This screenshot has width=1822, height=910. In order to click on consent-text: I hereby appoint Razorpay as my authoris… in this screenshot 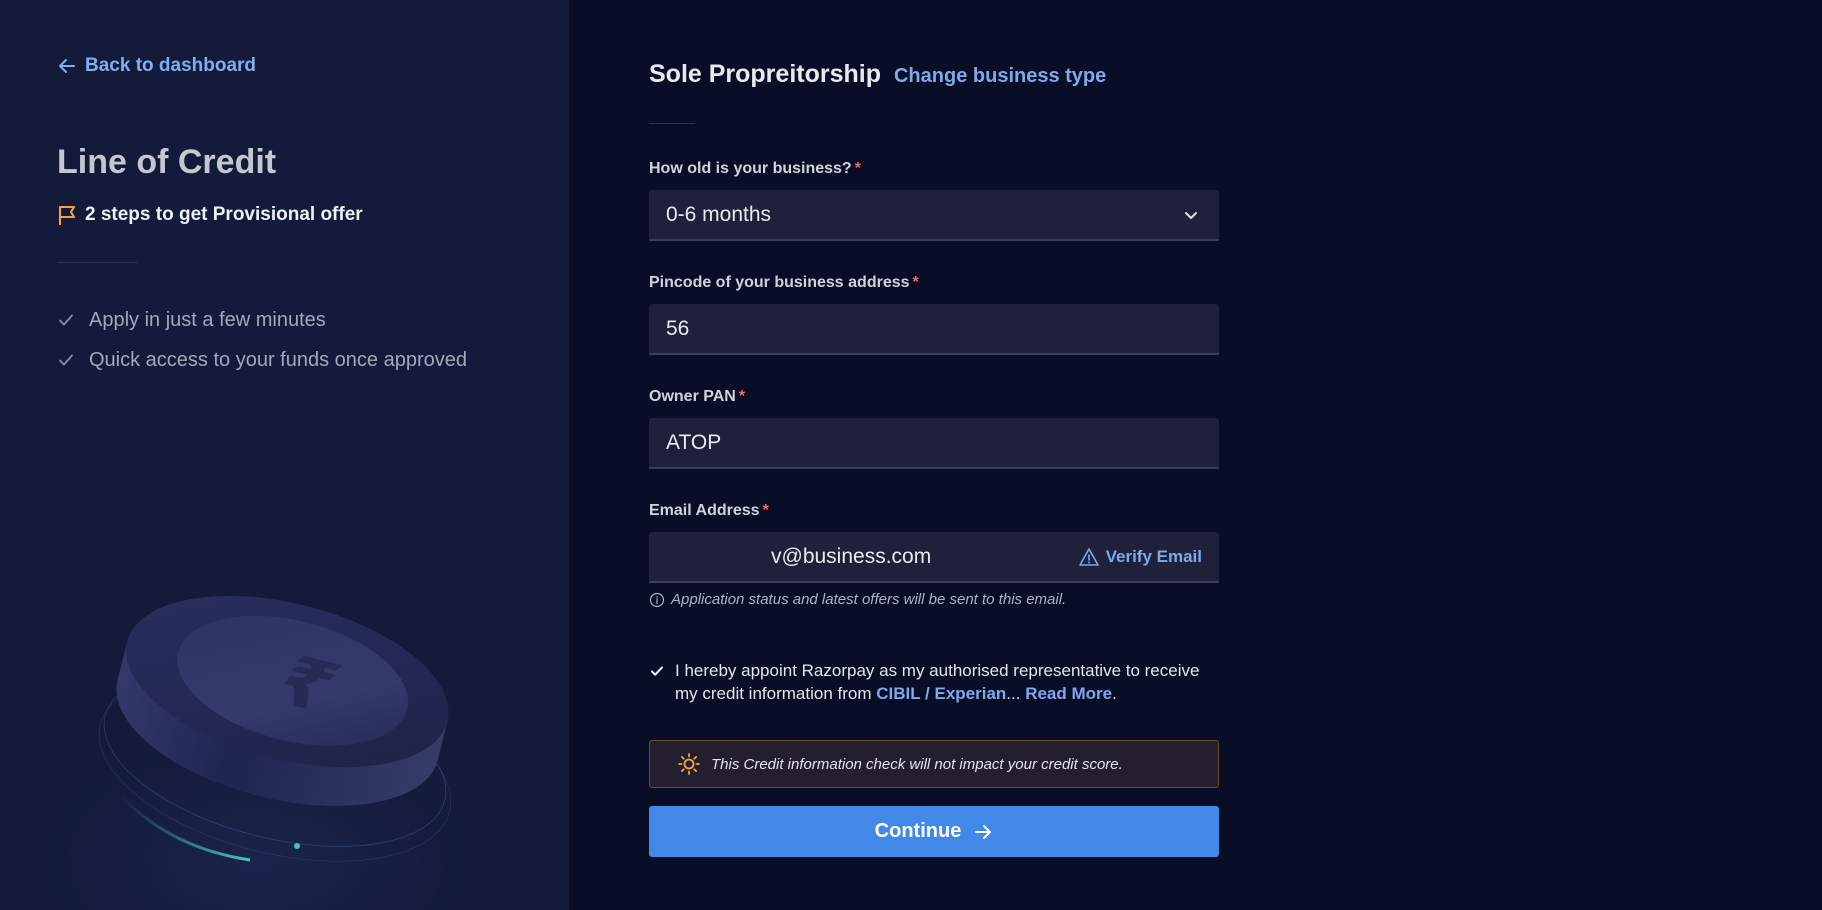, I will do `click(937, 682)`.